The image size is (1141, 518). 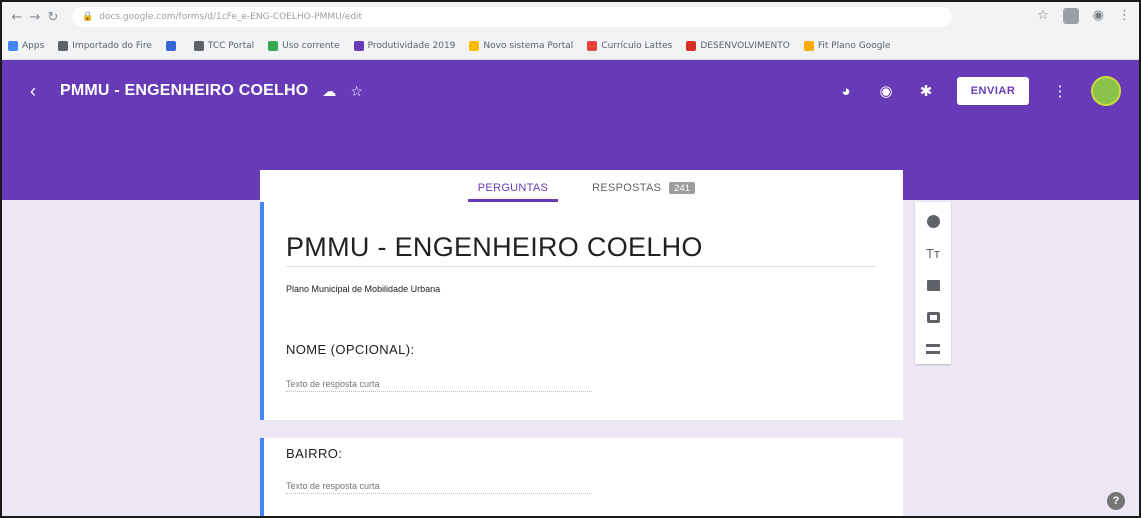 I want to click on question-separator, so click(x=581, y=429).